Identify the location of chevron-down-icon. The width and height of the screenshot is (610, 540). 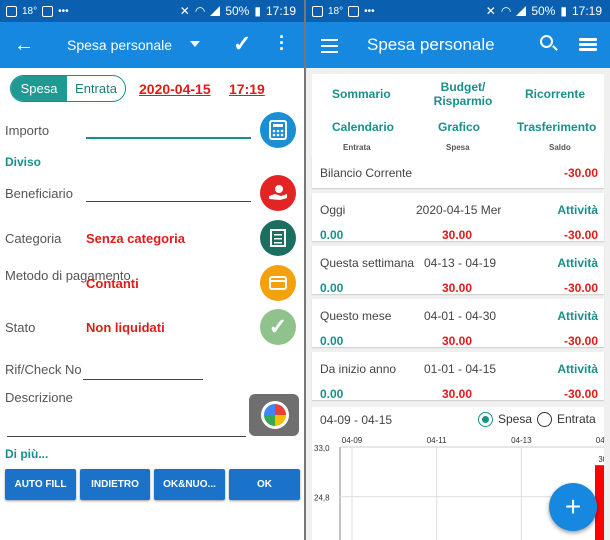
(195, 44).